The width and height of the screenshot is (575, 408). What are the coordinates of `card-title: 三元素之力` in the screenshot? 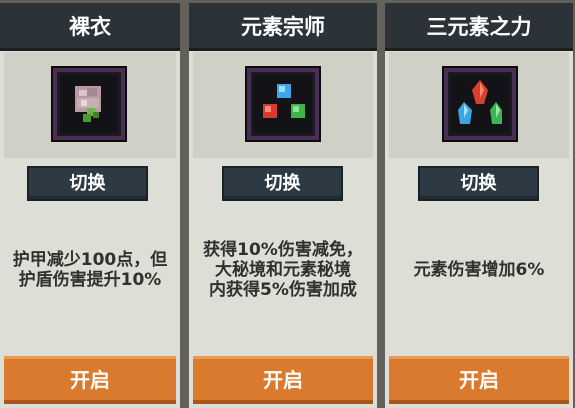 It's located at (479, 27).